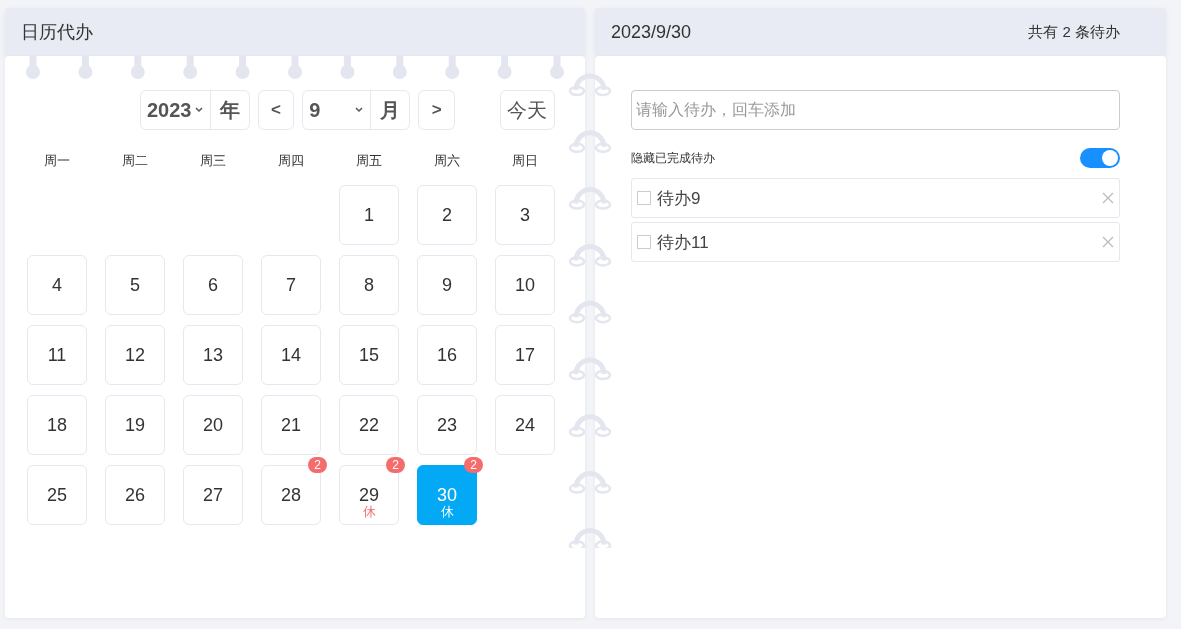 Image resolution: width=1181 pixels, height=629 pixels. I want to click on calendar-day: 6, so click(213, 285).